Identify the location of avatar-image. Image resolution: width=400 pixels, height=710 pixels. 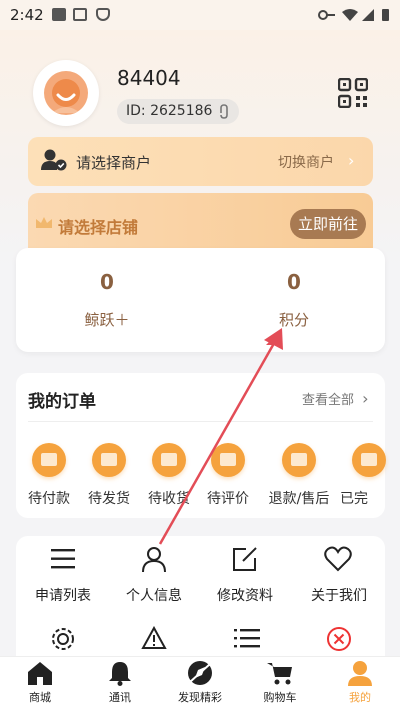
(66, 93).